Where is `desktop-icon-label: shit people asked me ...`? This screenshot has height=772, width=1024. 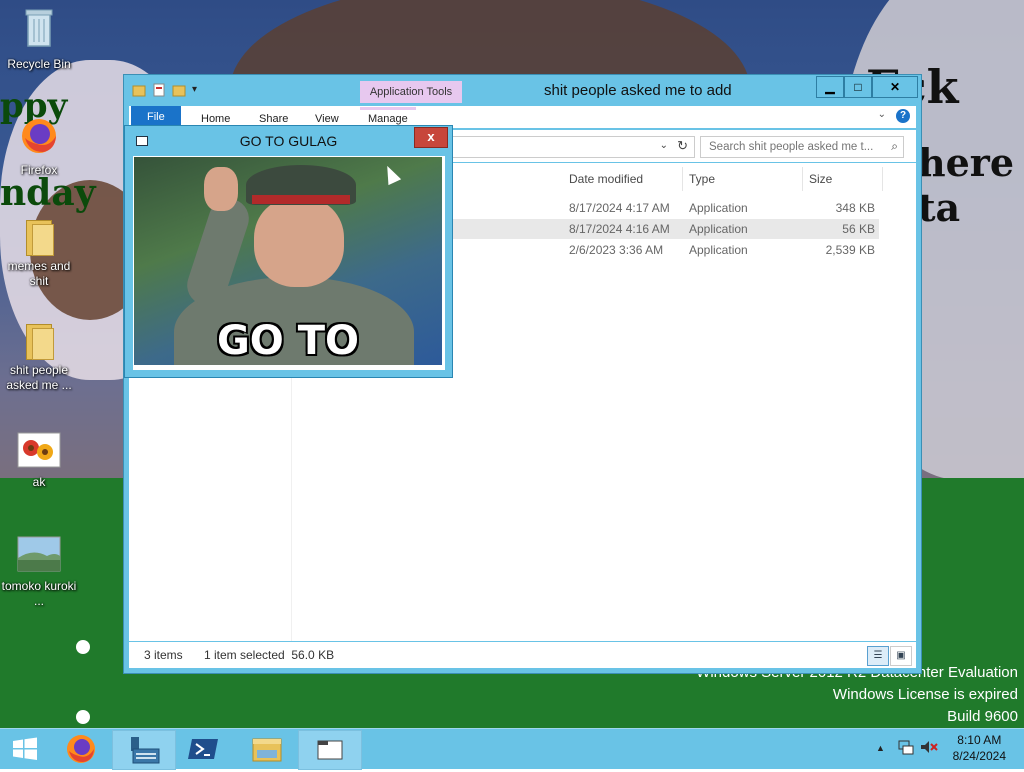 desktop-icon-label: shit people asked me ... is located at coordinates (39, 377).